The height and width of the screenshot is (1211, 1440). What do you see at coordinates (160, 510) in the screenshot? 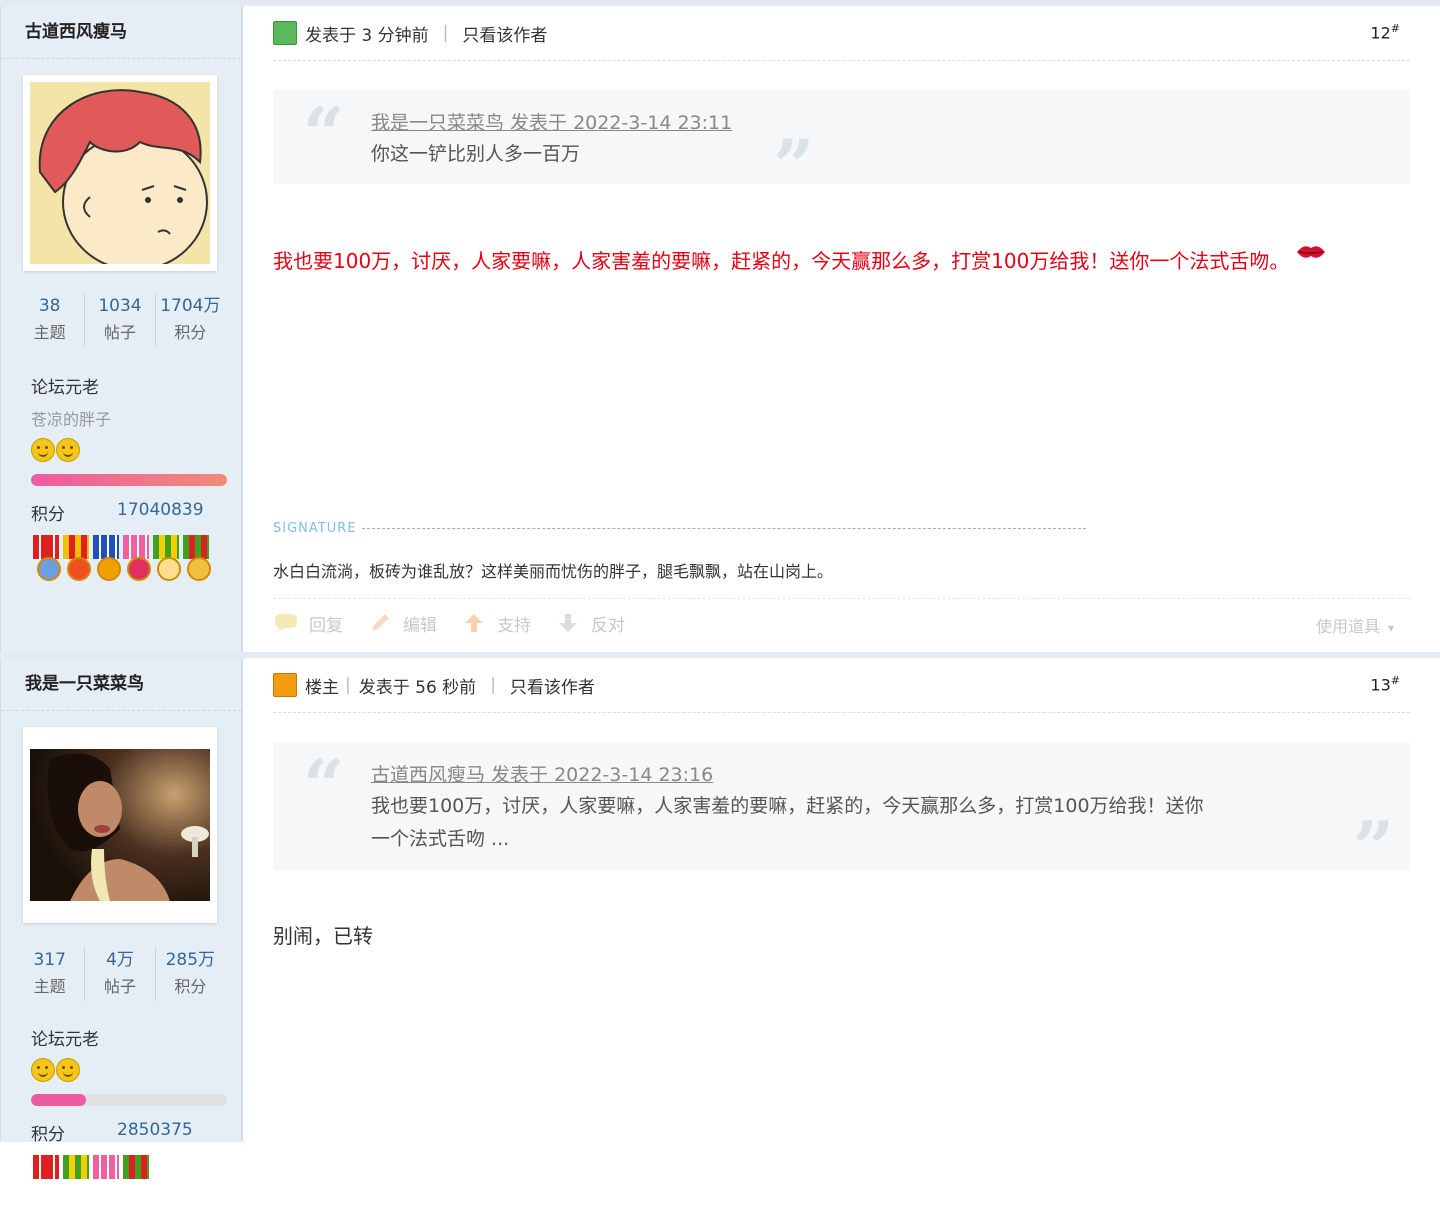
I see `score-value: 17040839` at bounding box center [160, 510].